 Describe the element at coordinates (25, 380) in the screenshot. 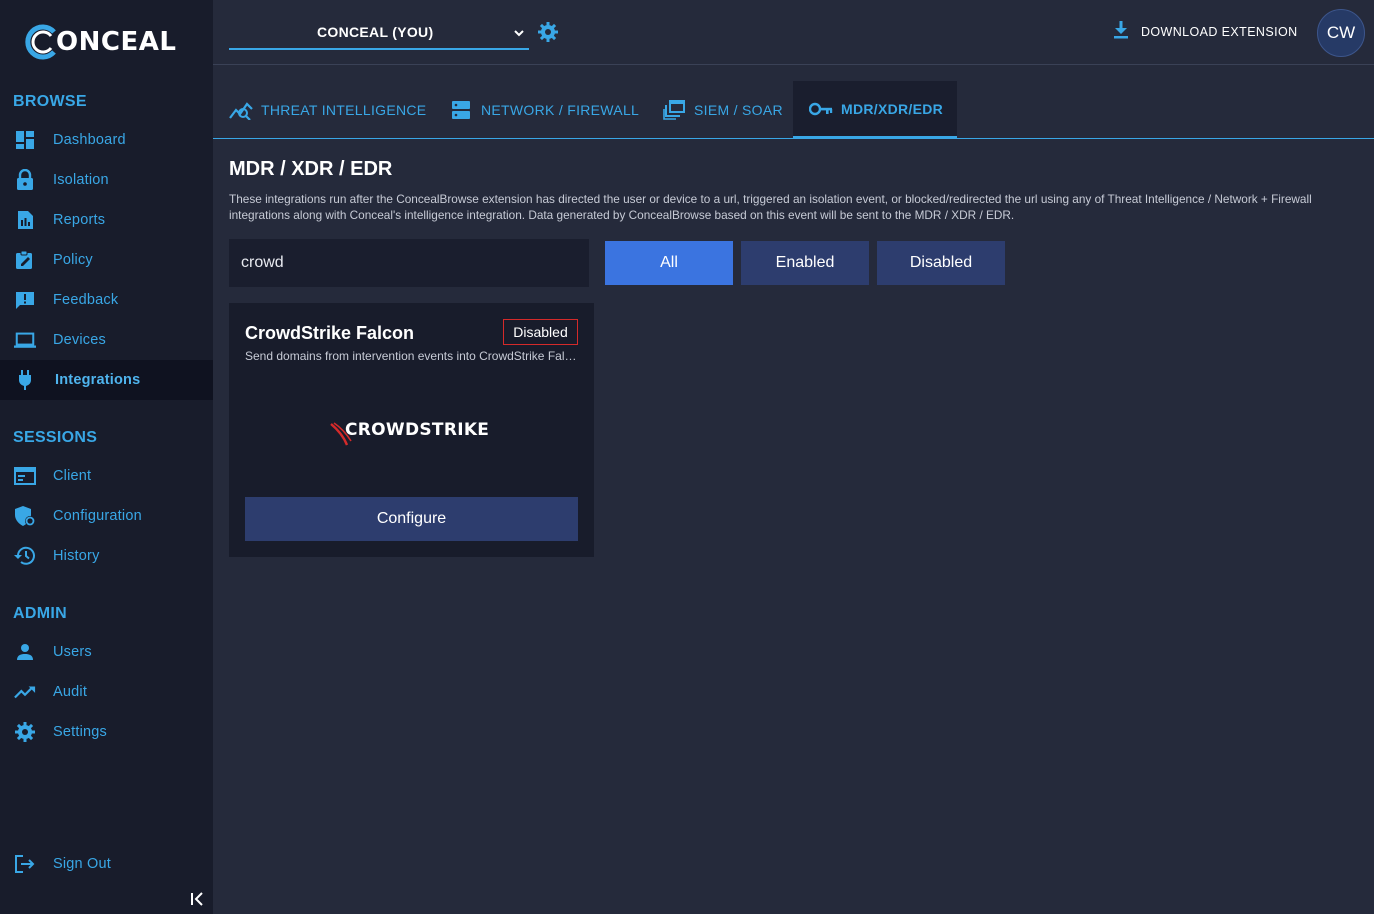

I see `plug-icon` at that location.